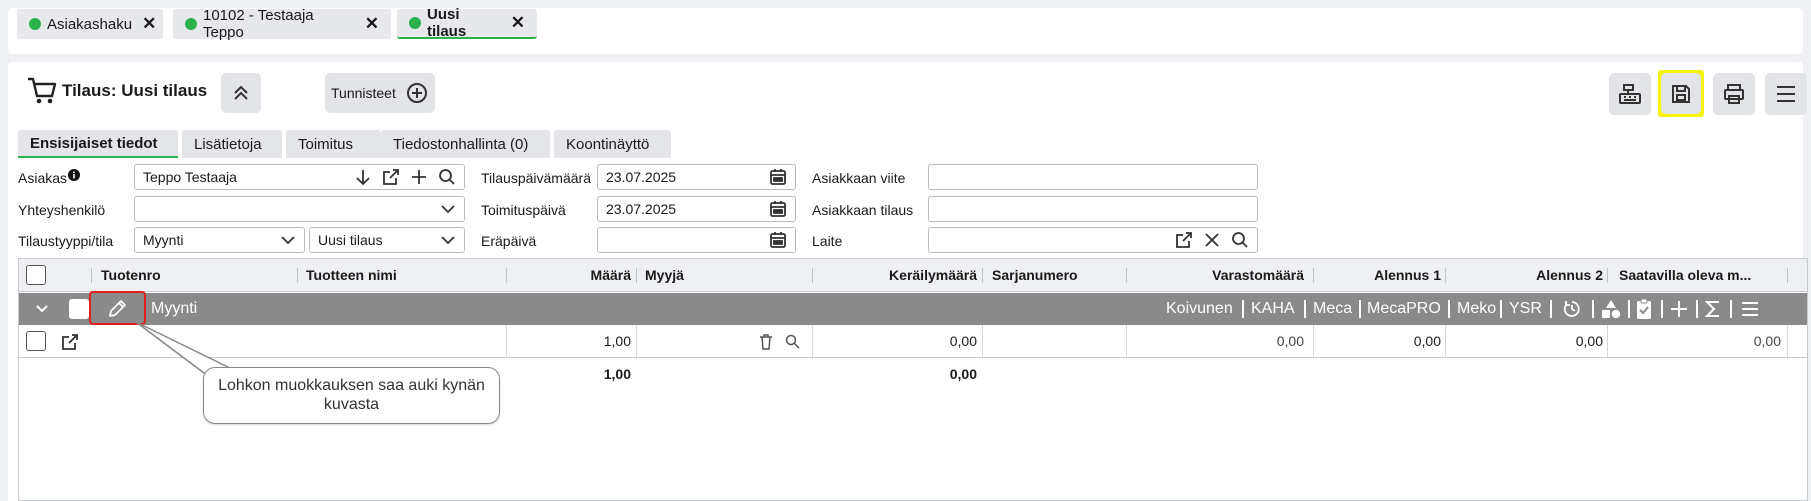 The image size is (1811, 501). I want to click on tab-dashboard: Koontinäyttö, so click(612, 144).